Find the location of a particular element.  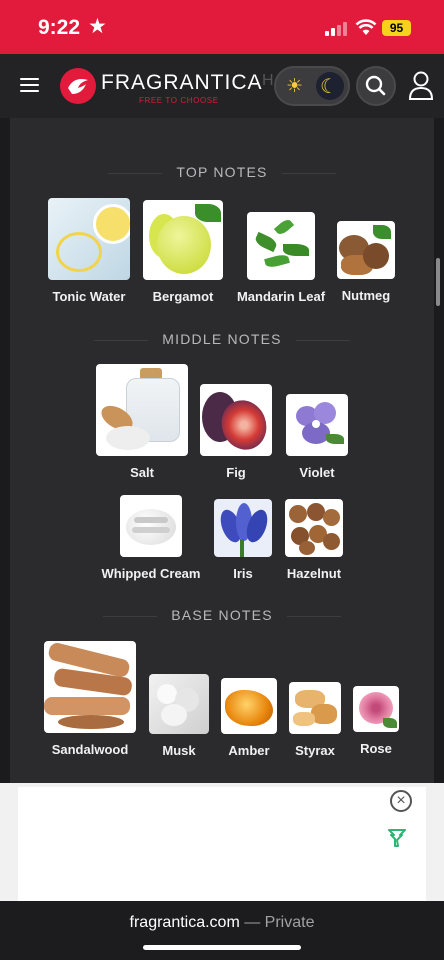

note-styrax: Styrax is located at coordinates (315, 720).